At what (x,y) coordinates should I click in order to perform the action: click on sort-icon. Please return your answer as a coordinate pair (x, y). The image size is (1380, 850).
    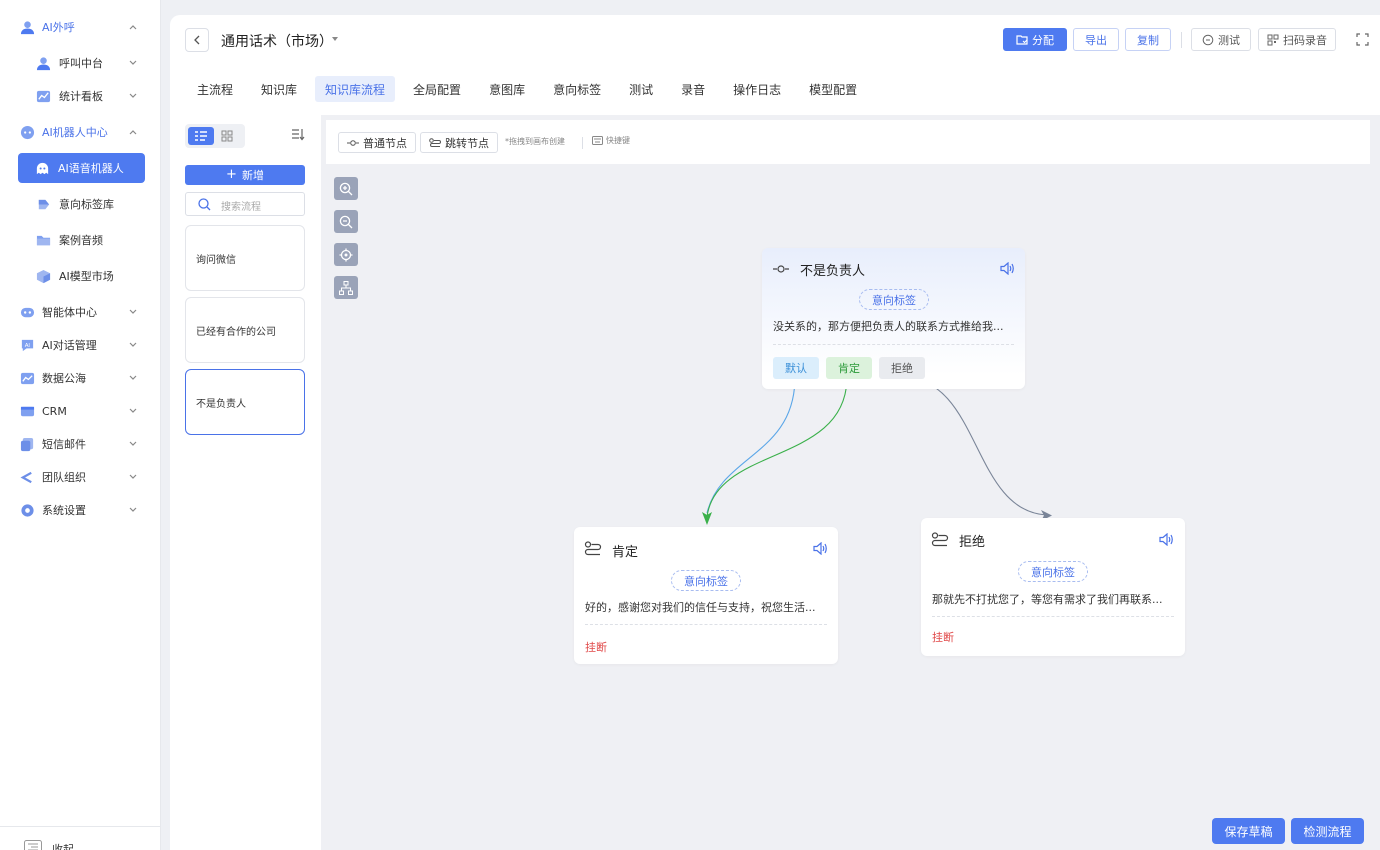
    Looking at the image, I should click on (298, 134).